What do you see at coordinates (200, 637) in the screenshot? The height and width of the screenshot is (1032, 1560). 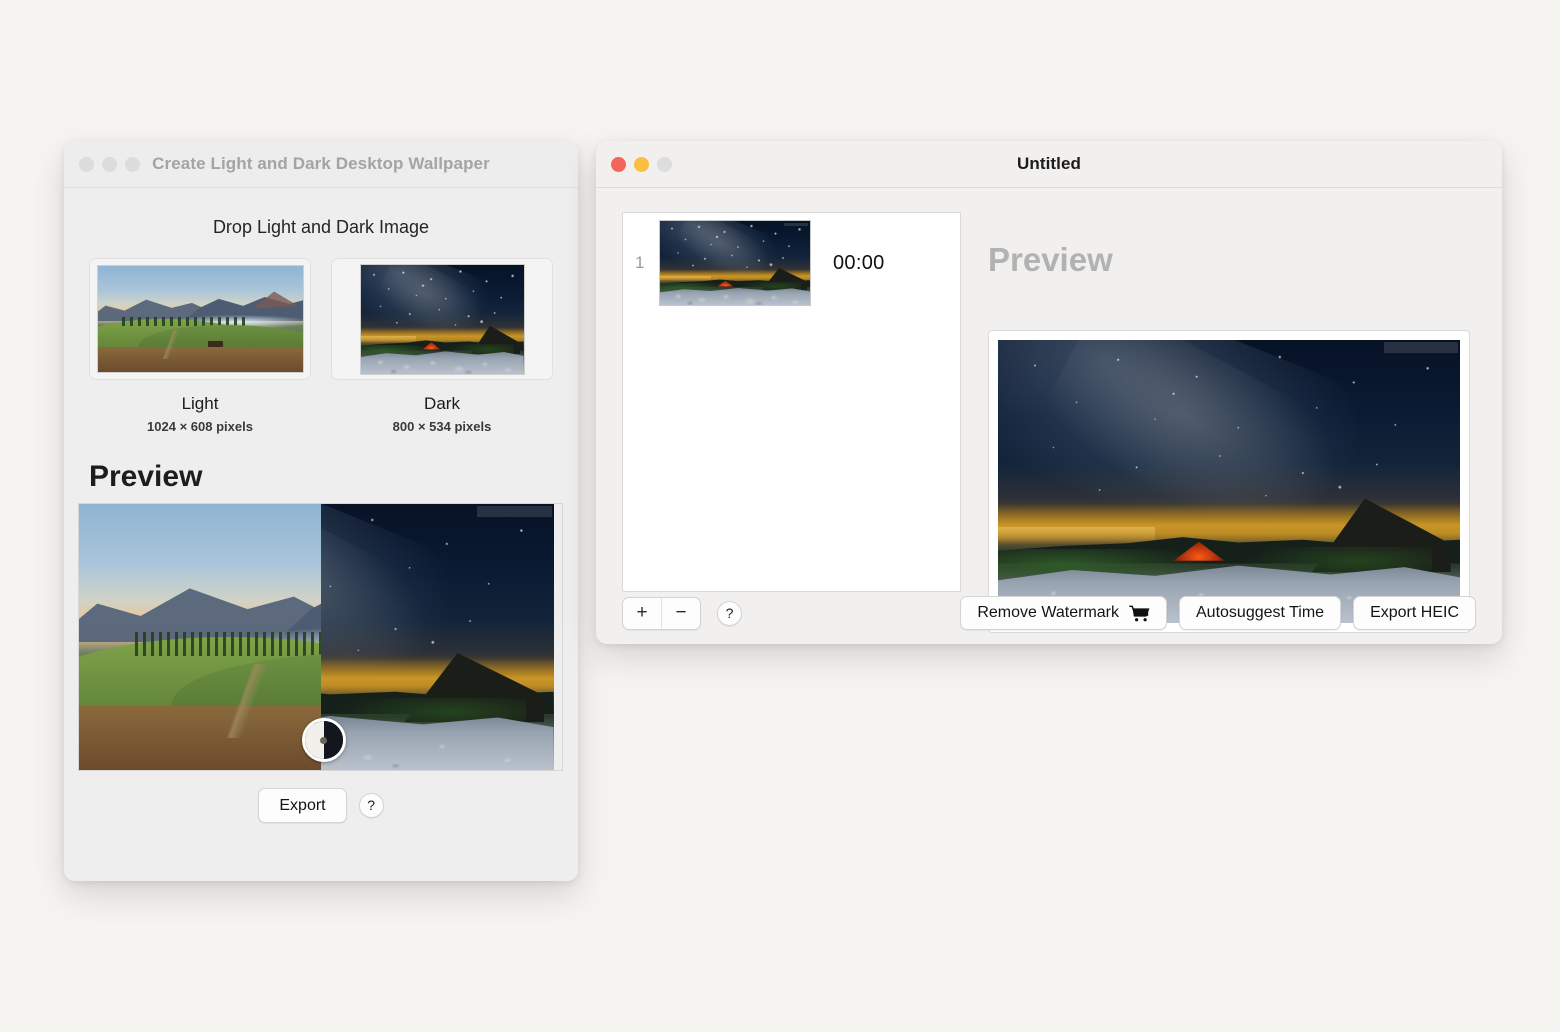 I see `split-preview-light-half` at bounding box center [200, 637].